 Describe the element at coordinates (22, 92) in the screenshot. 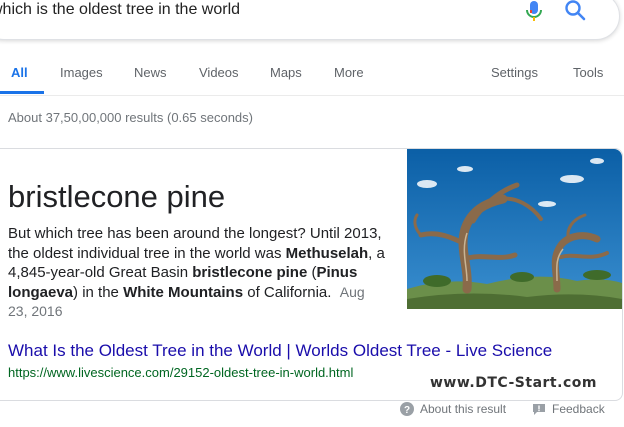

I see `active-tab-indicator` at that location.